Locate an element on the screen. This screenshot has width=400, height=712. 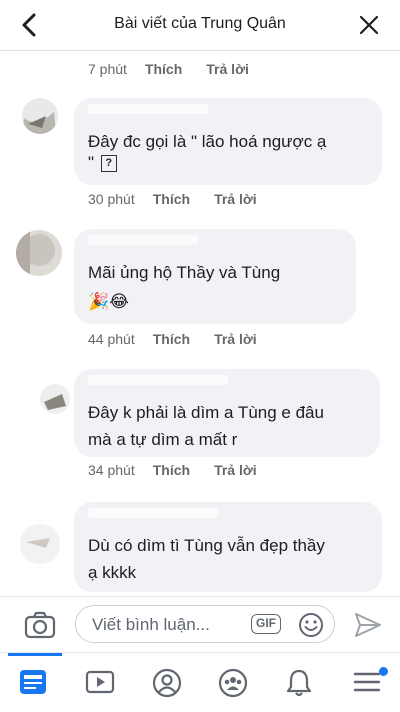
comment-meta: 7 phút Thích Trả lời is located at coordinates (168, 69).